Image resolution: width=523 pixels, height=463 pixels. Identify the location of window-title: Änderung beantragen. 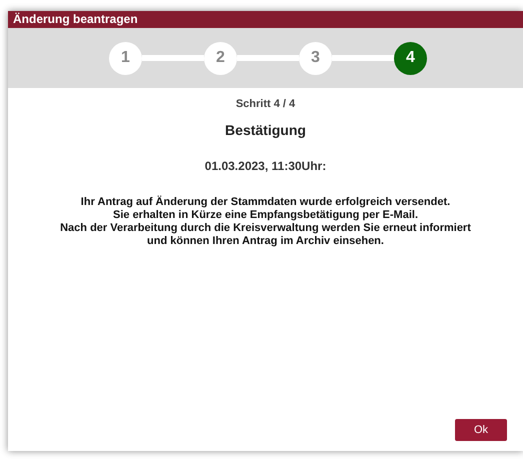
(75, 19).